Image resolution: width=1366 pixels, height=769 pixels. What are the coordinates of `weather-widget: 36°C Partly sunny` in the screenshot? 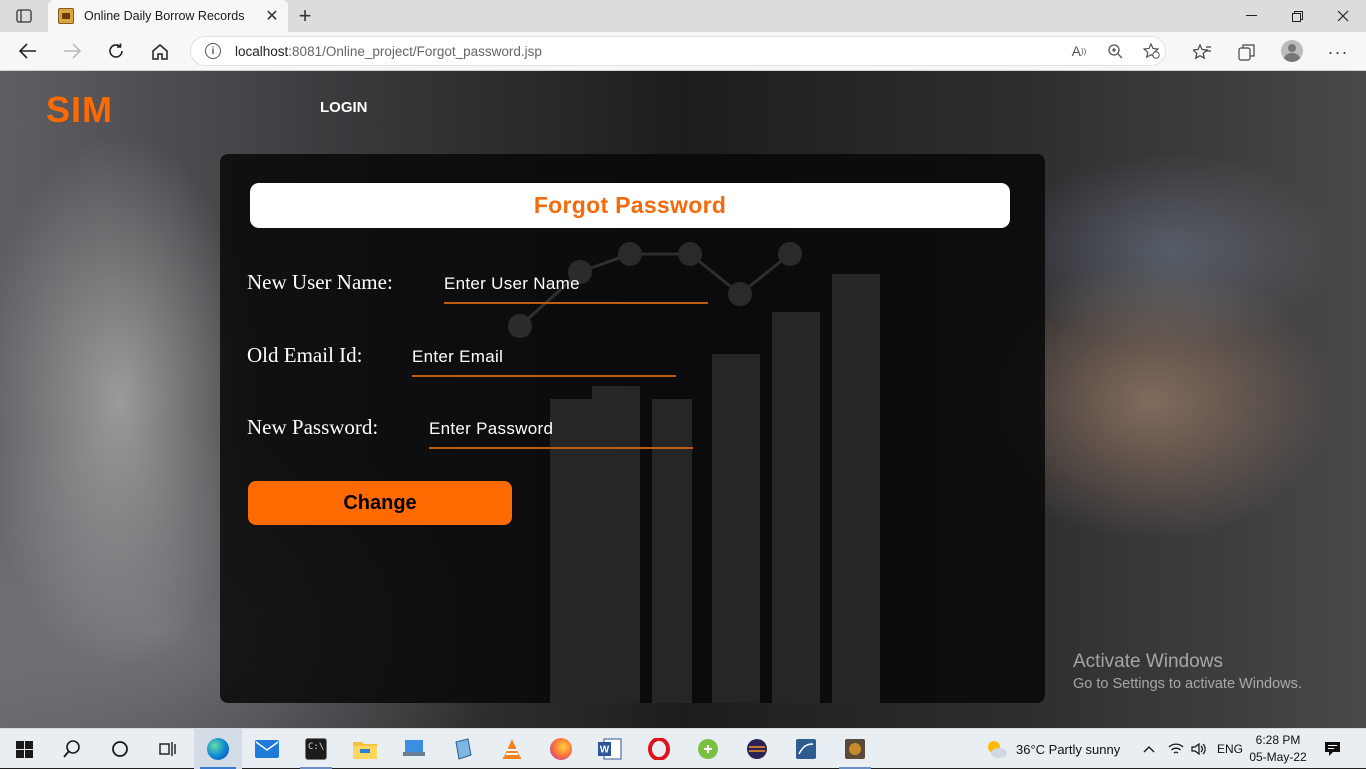 It's located at (1052, 749).